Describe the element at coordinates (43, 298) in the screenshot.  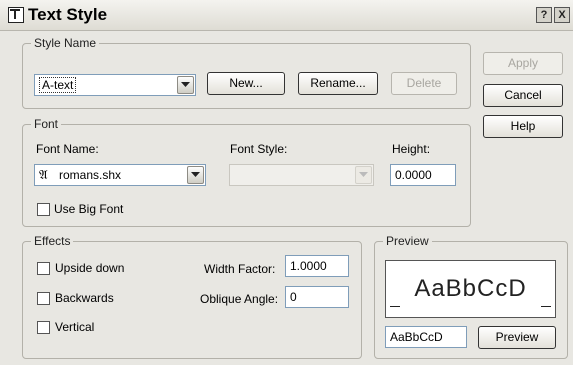
I see `backwards-checkbox` at that location.